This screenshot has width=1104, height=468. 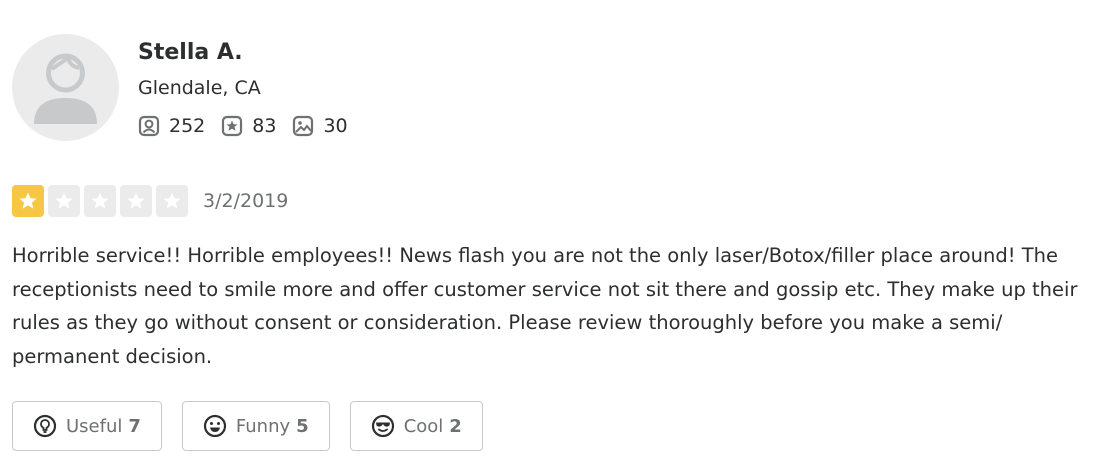 I want to click on photos-stat: 30, so click(x=320, y=126).